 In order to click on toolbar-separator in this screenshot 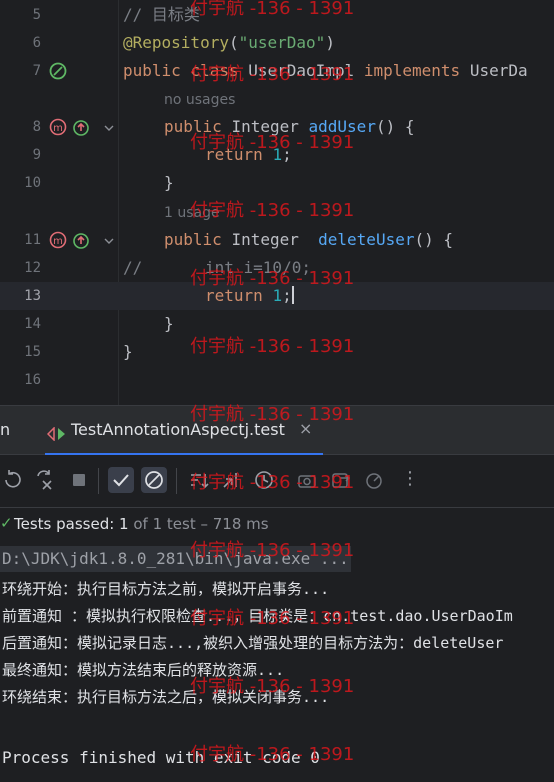, I will do `click(176, 481)`.